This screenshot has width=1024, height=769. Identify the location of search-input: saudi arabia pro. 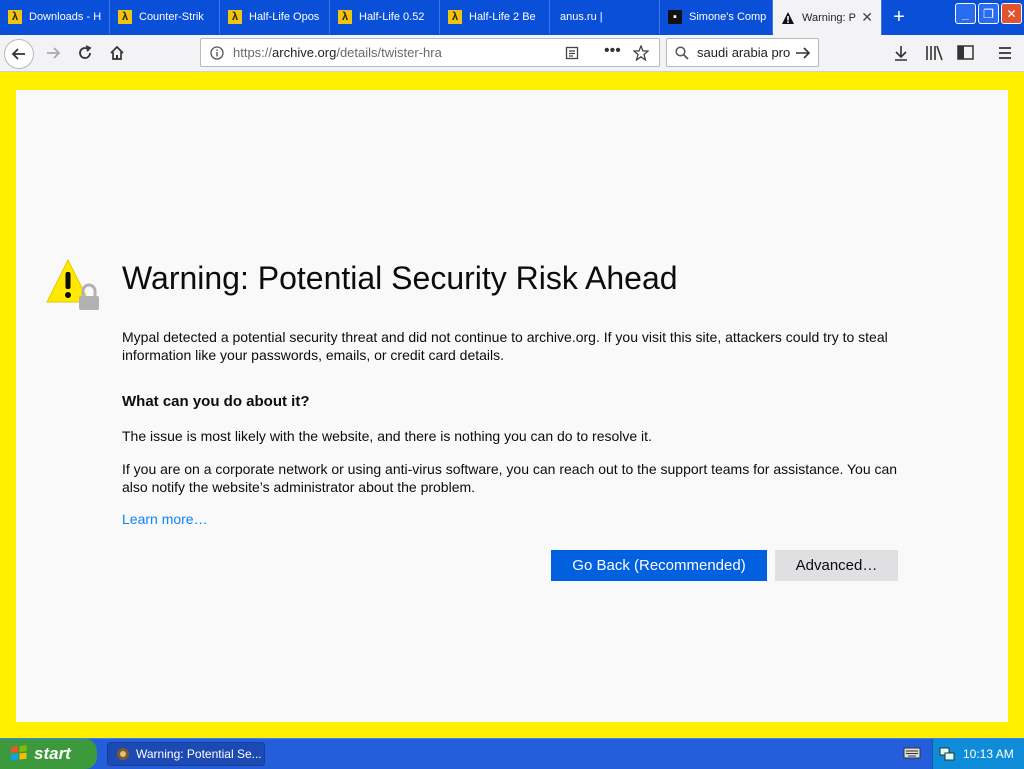
(743, 52).